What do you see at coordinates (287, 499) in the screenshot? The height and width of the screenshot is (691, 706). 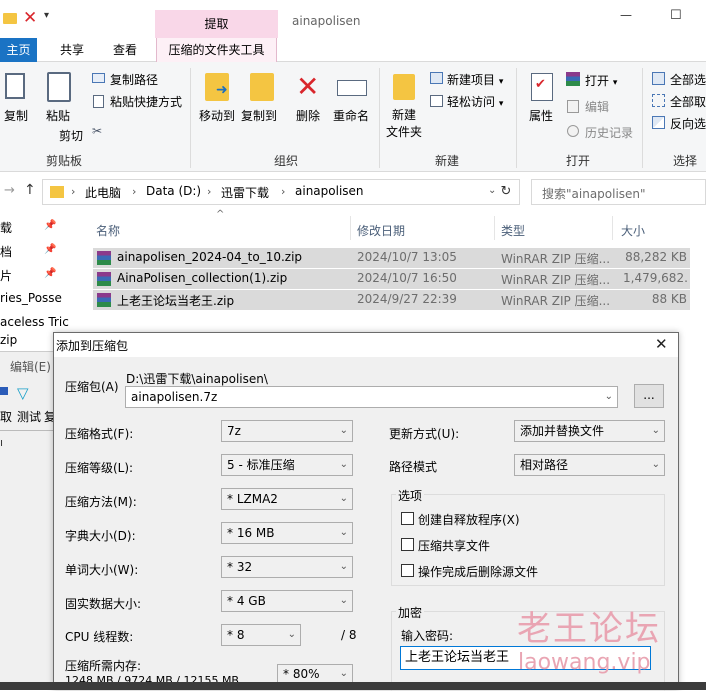 I see `method-select: * LZMA2 ⌄` at bounding box center [287, 499].